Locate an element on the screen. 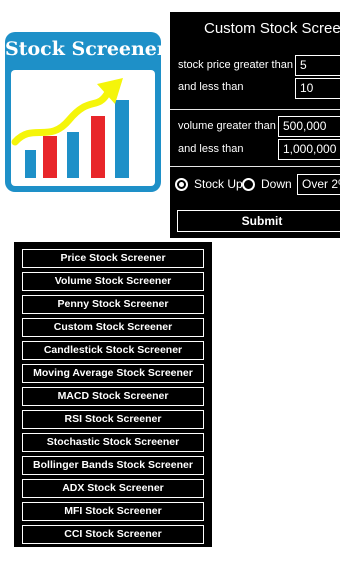  screener-list-item-rsi: RSI Stock Screener is located at coordinates (113, 419).